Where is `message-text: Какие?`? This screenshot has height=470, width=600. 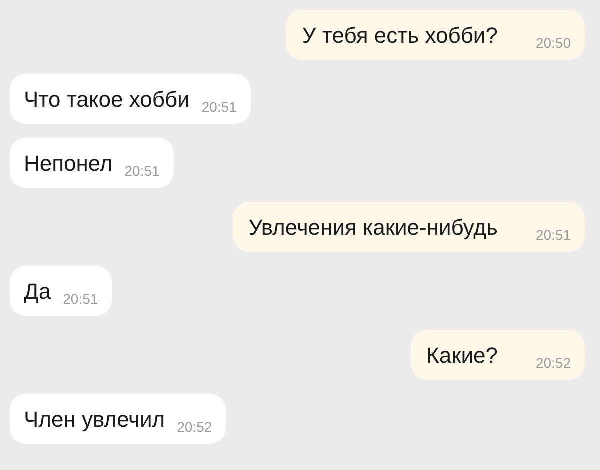
message-text: Какие? is located at coordinates (462, 356).